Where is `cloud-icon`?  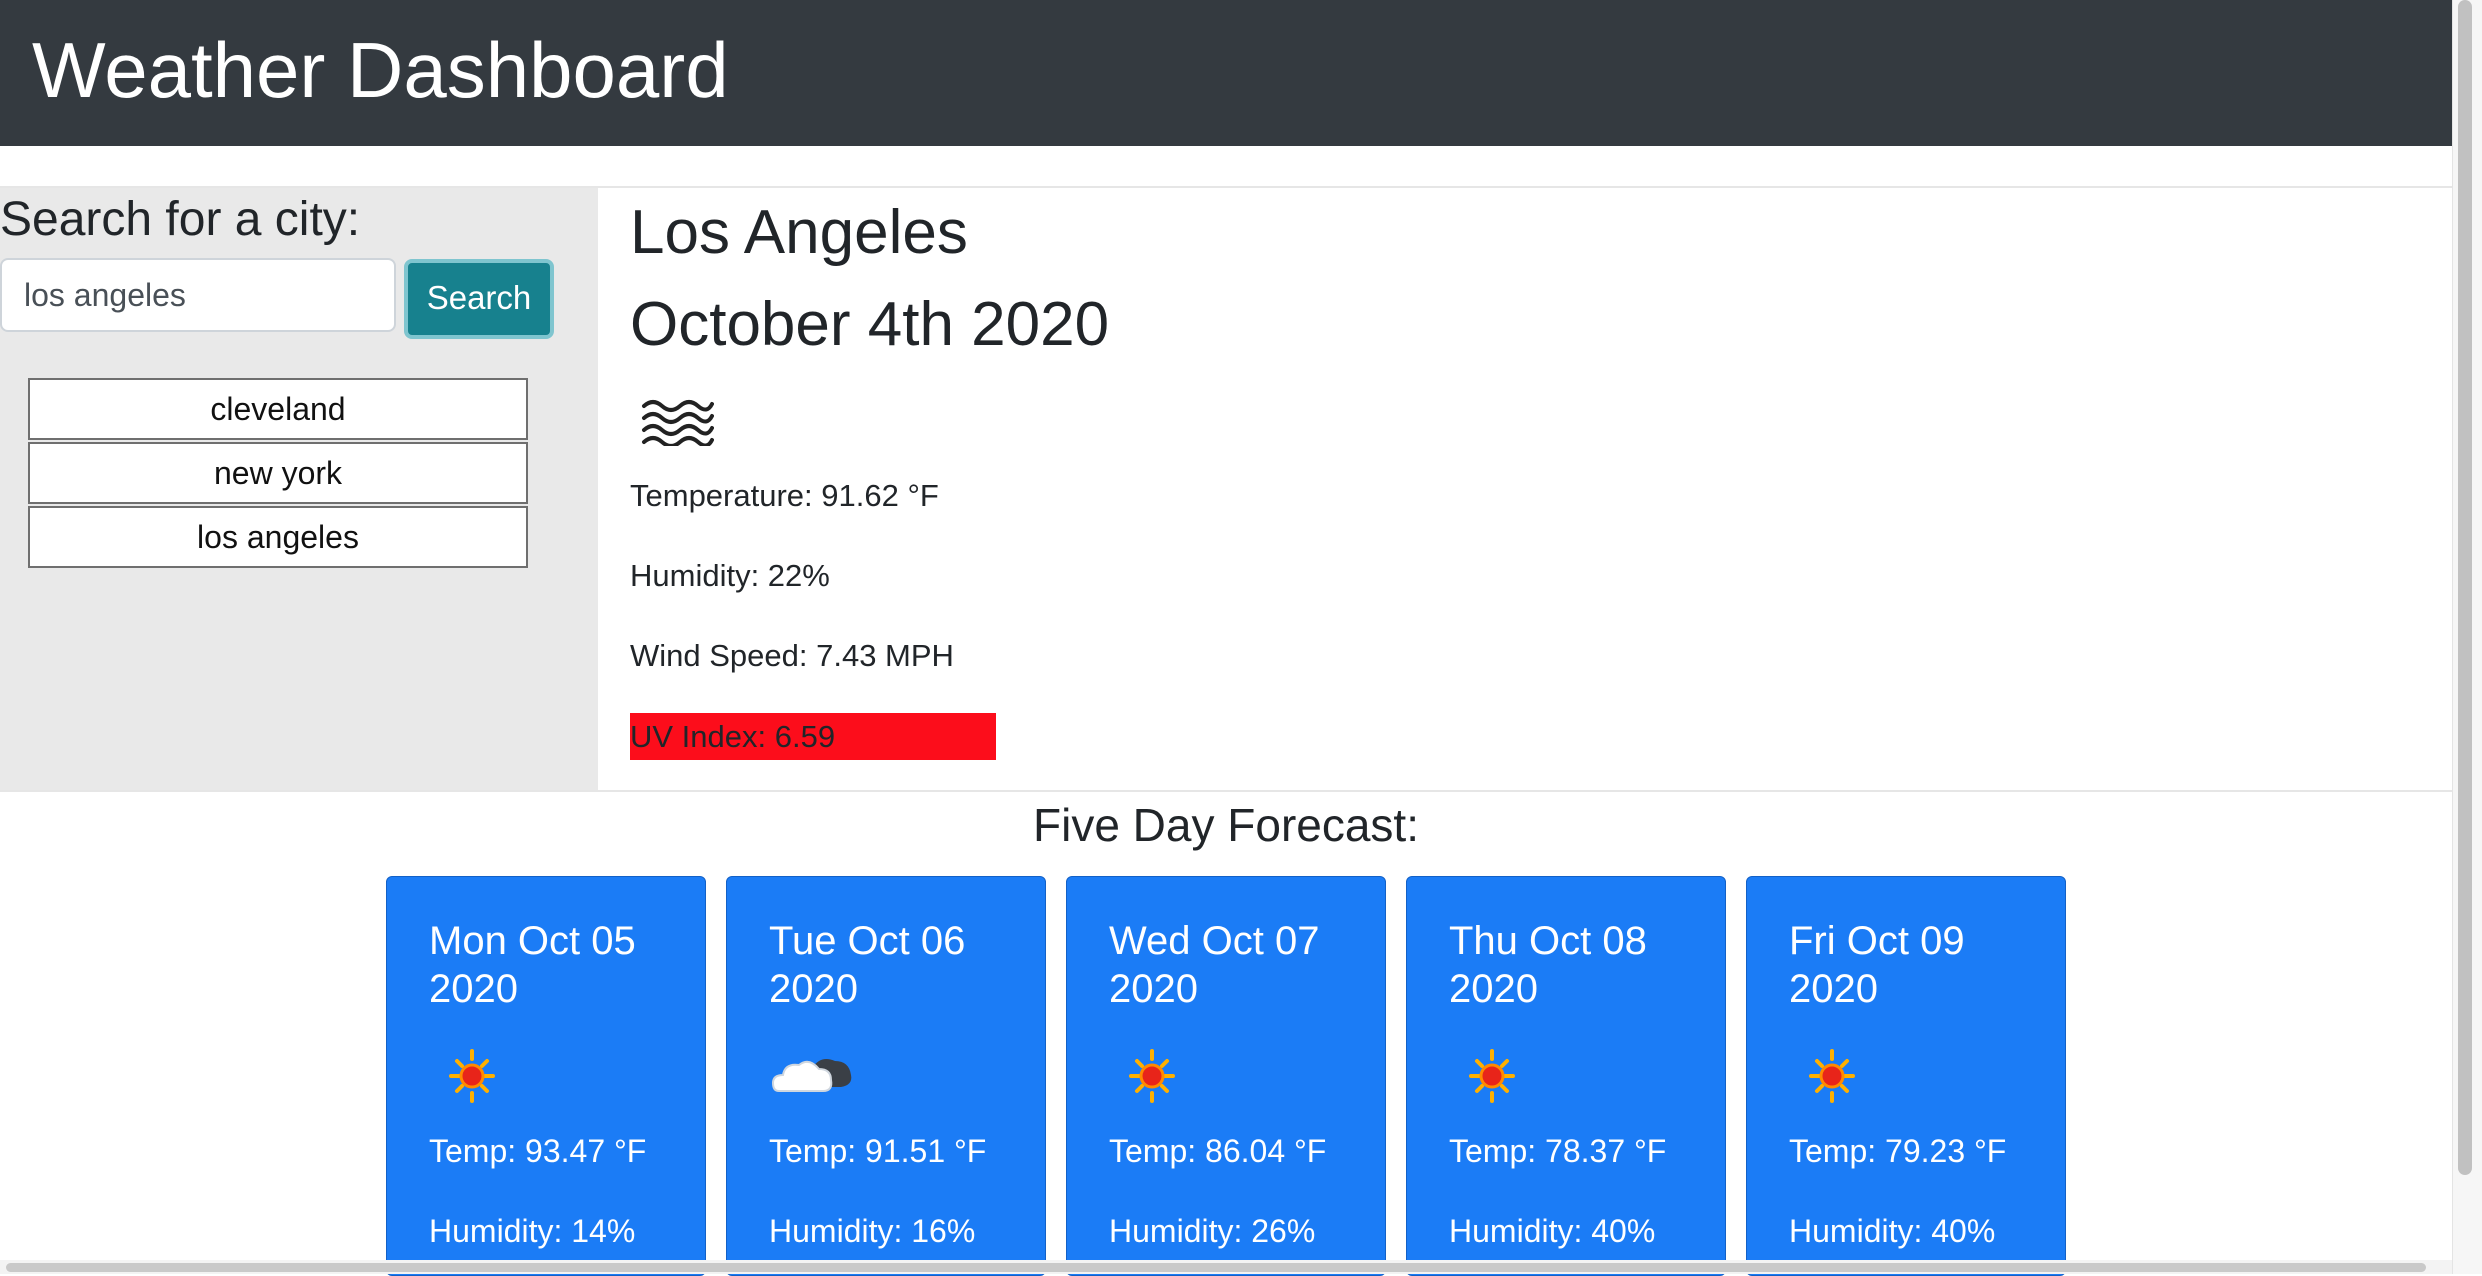 cloud-icon is located at coordinates (811, 1075).